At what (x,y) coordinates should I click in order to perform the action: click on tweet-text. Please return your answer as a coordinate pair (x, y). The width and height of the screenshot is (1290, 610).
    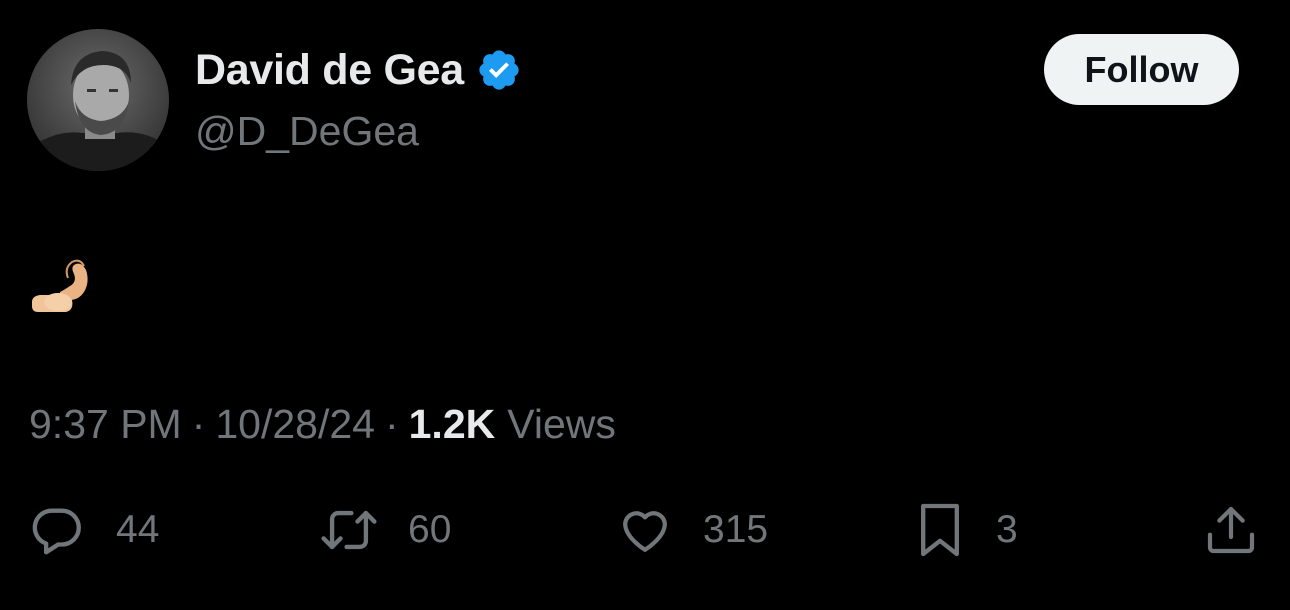
    Looking at the image, I should click on (63, 285).